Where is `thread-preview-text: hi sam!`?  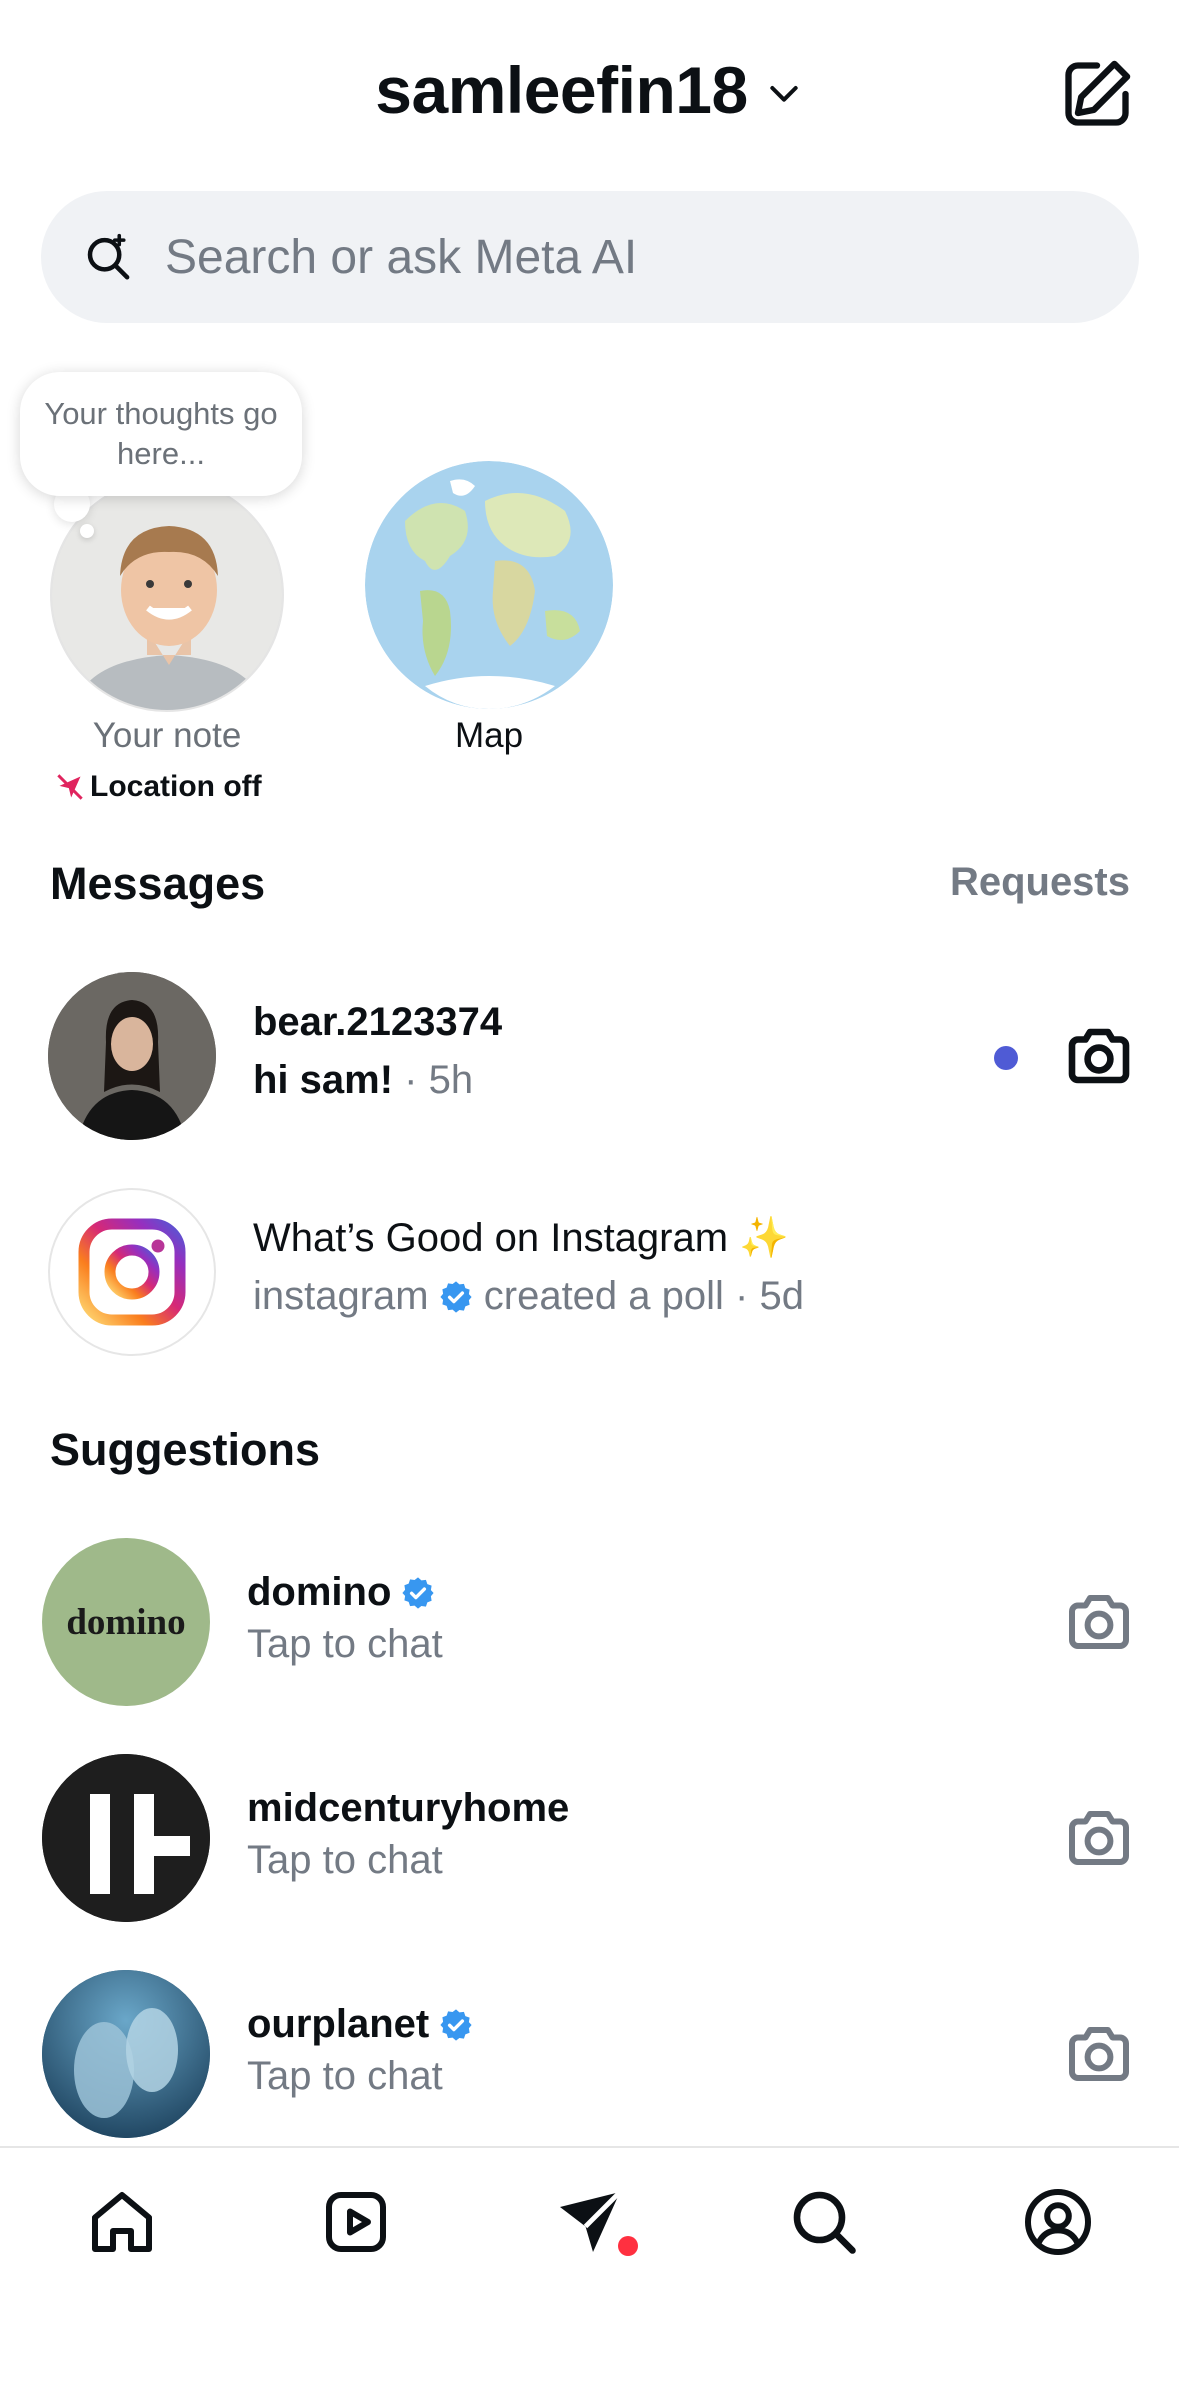
thread-preview-text: hi sam! is located at coordinates (323, 1080).